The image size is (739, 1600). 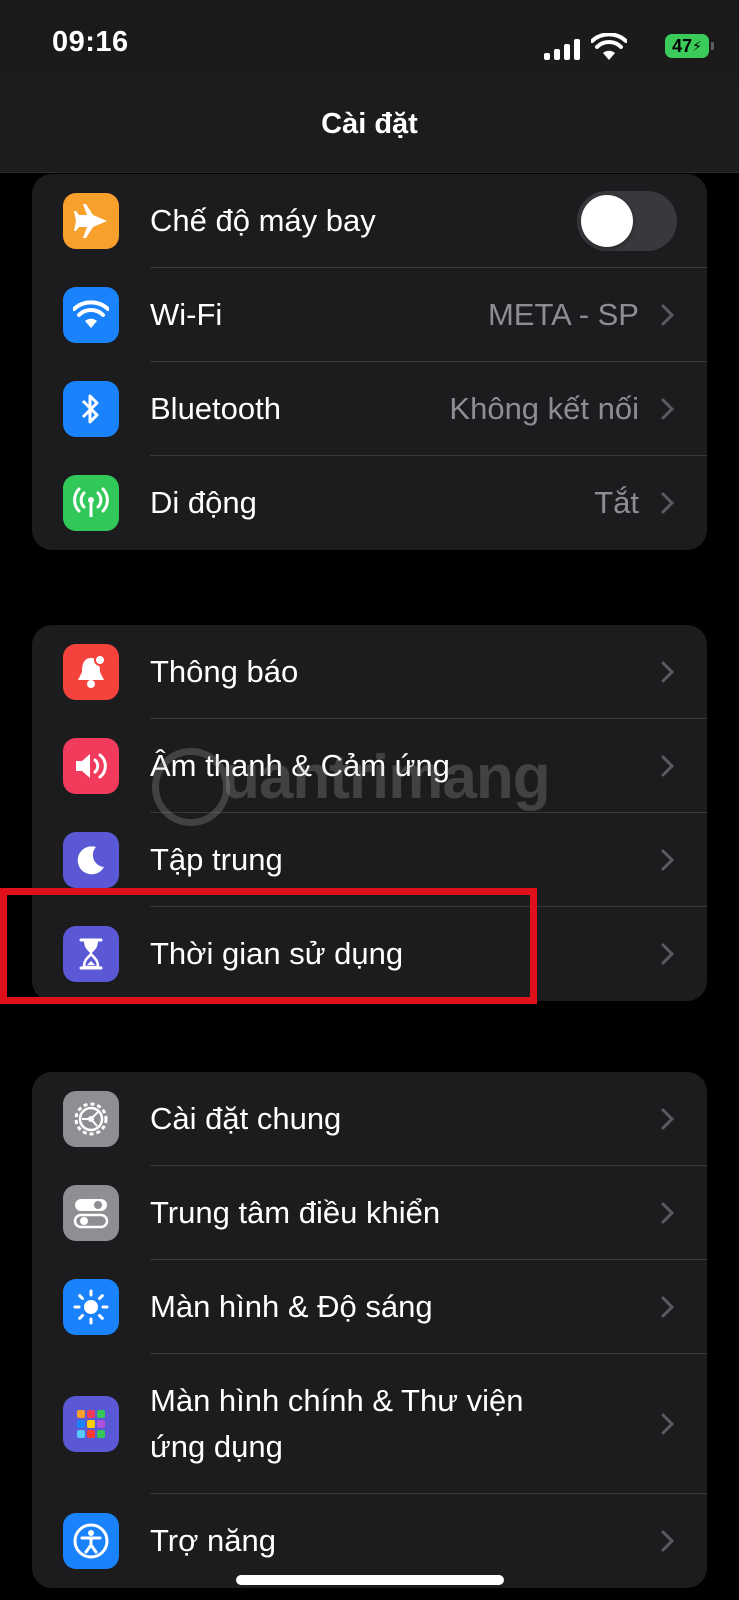 What do you see at coordinates (369, 50) in the screenshot?
I see `status-bar: 09:16 47 ⚡` at bounding box center [369, 50].